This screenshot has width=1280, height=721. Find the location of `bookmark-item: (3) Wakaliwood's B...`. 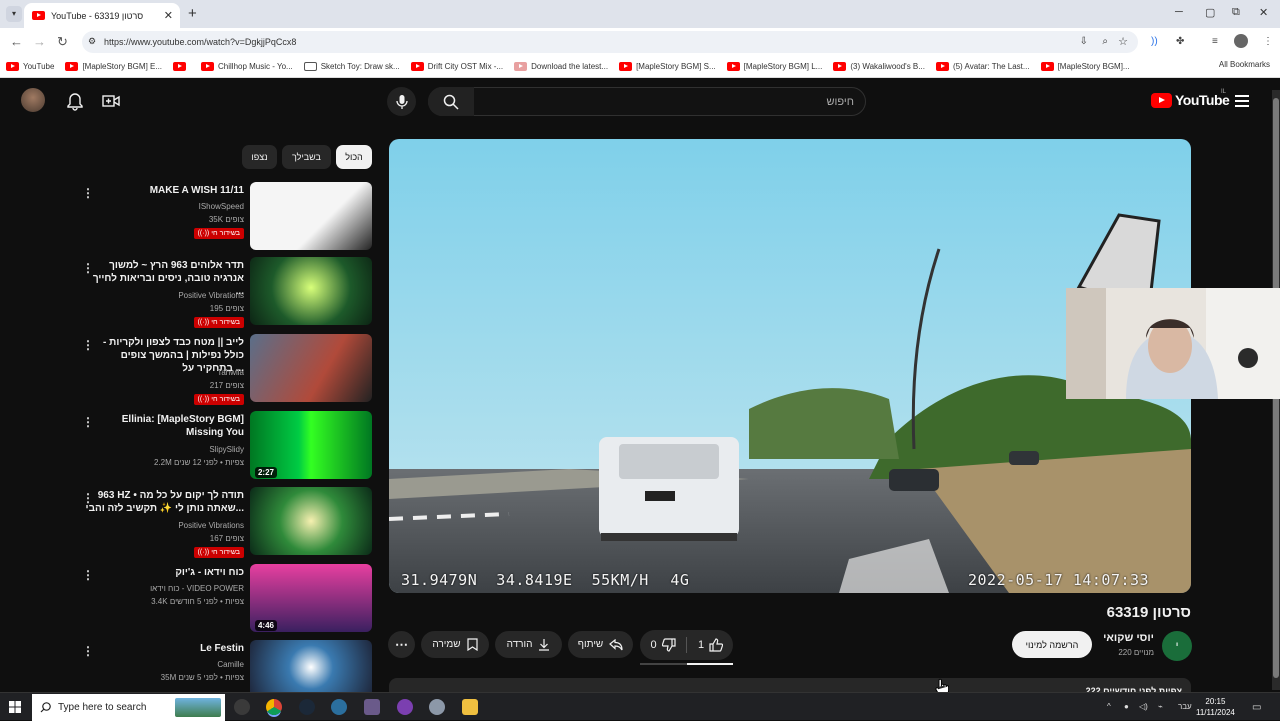

bookmark-item: (3) Wakaliwood's B... is located at coordinates (879, 66).